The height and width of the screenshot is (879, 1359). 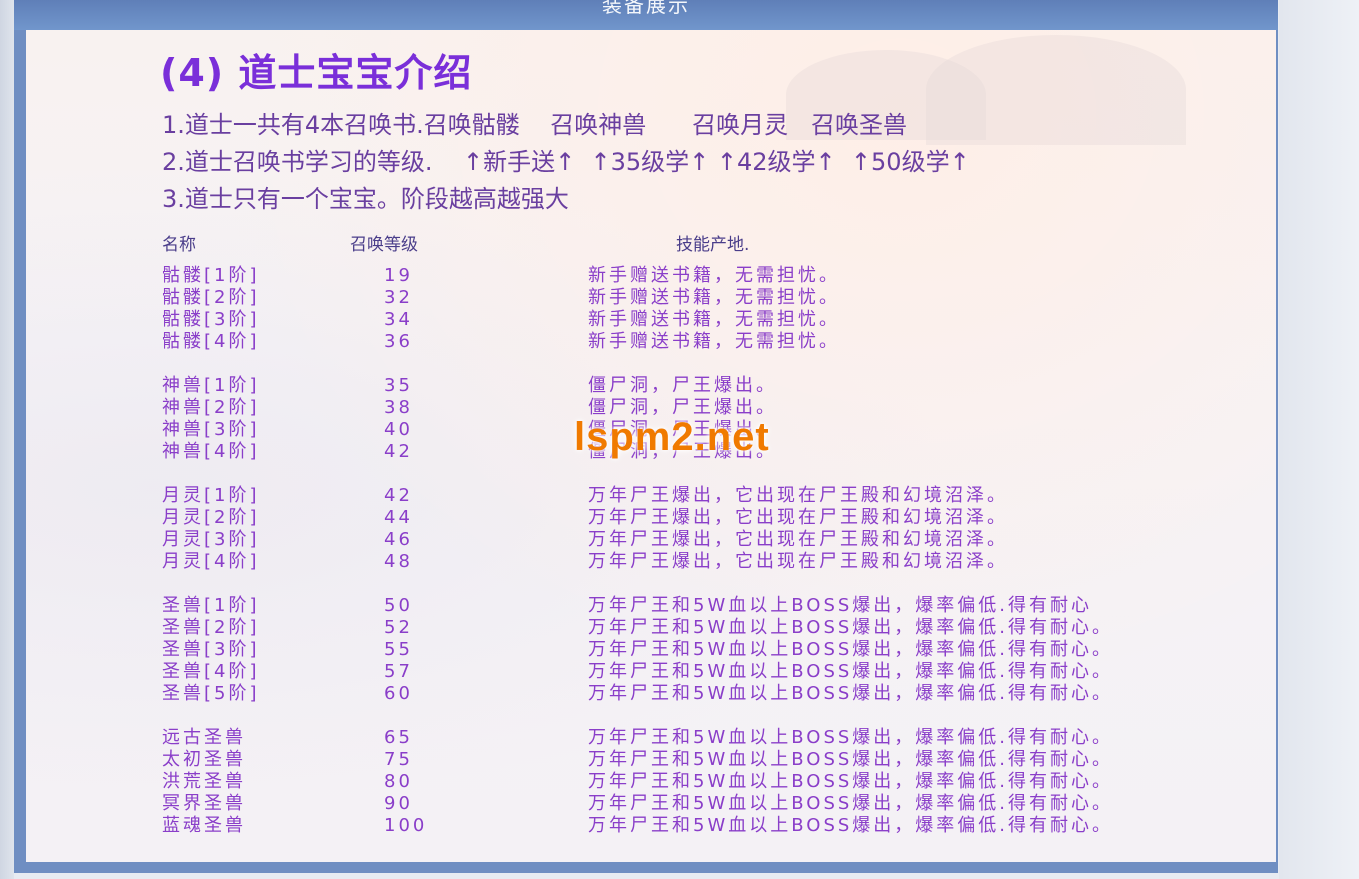 What do you see at coordinates (211, 275) in the screenshot?
I see `row-name: 骷髅[1阶]` at bounding box center [211, 275].